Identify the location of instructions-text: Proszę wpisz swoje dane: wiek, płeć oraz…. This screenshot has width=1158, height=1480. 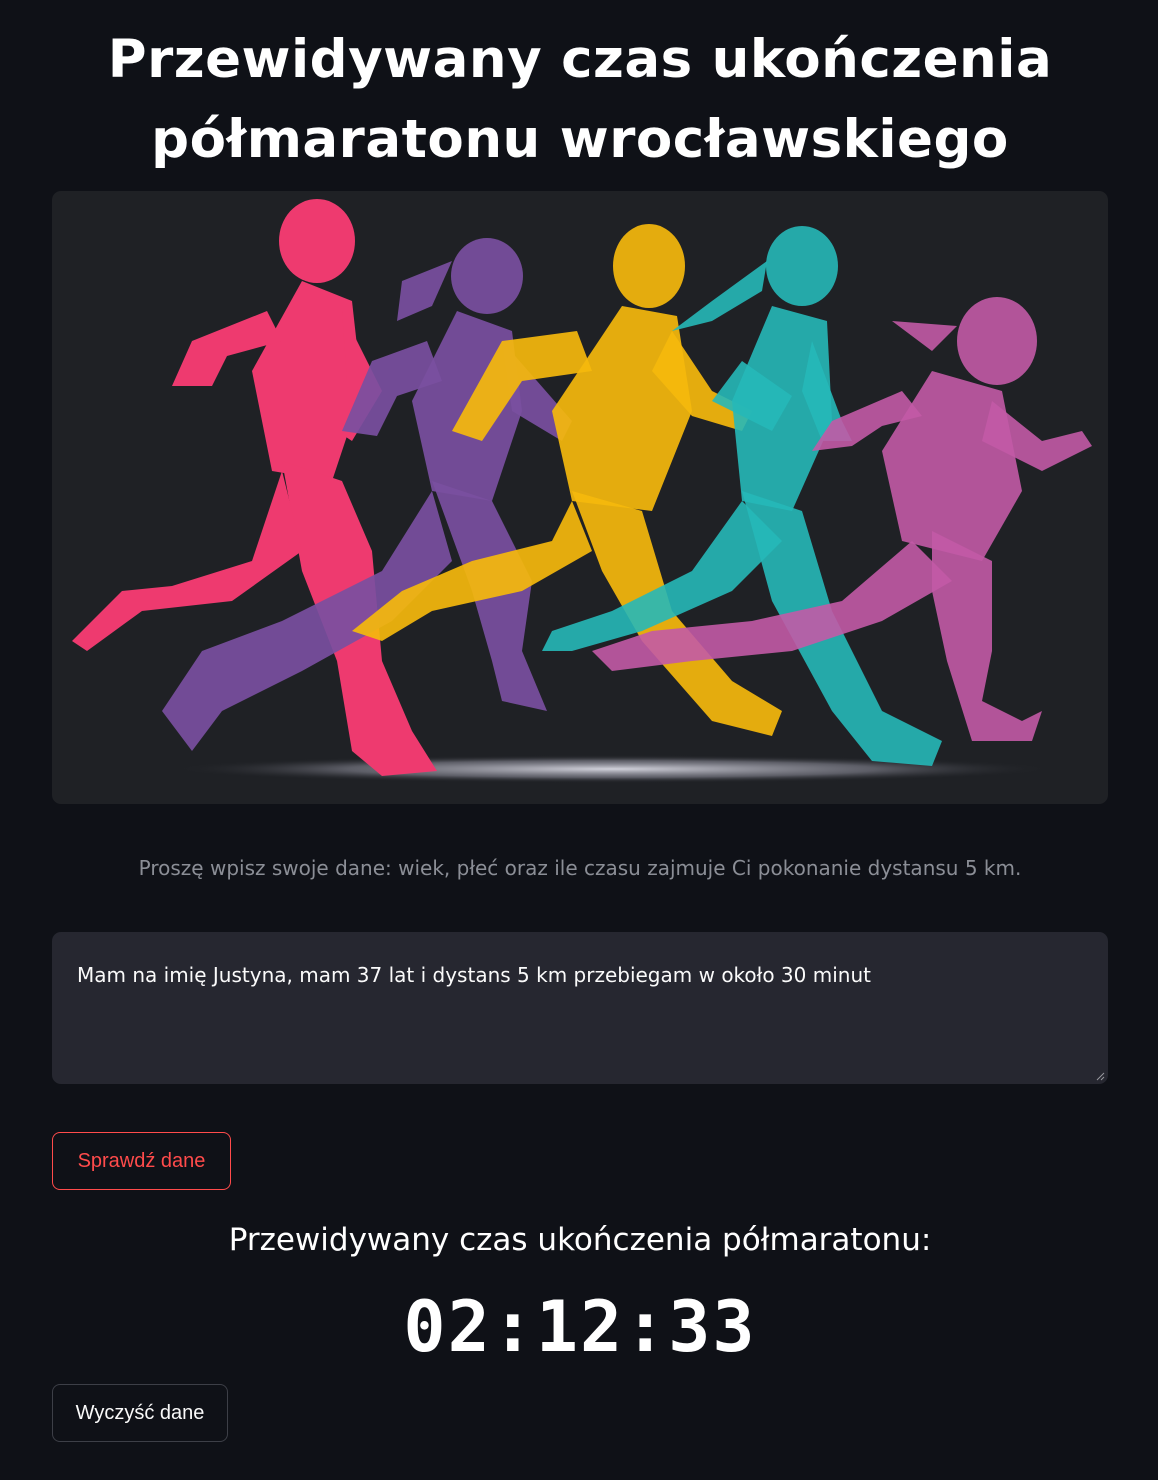
(580, 868).